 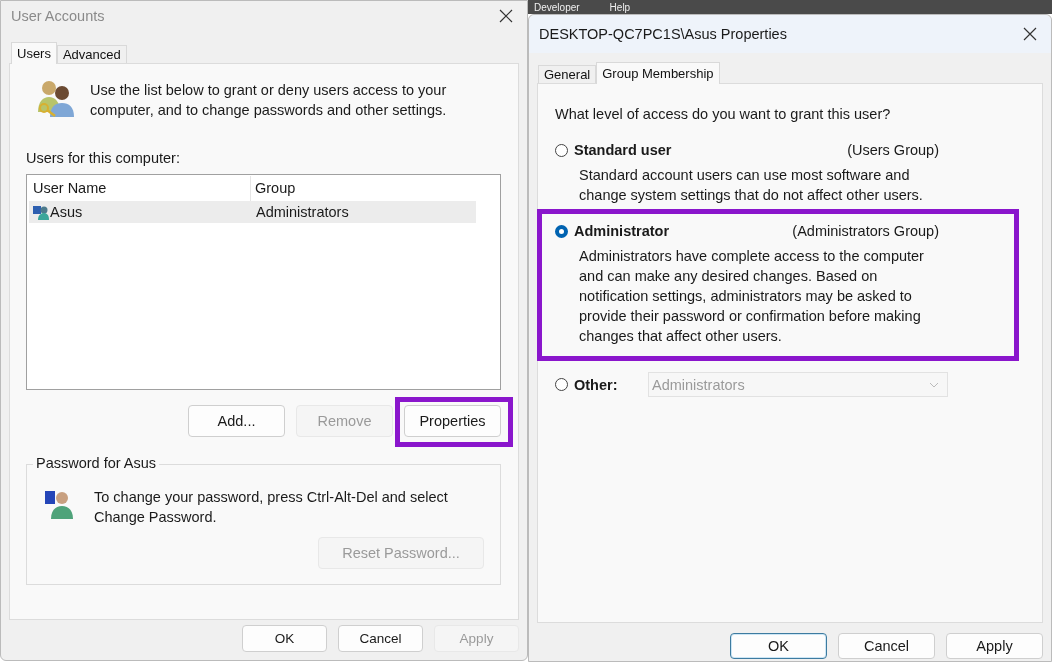 What do you see at coordinates (623, 150) in the screenshot?
I see `option-label: Standard user` at bounding box center [623, 150].